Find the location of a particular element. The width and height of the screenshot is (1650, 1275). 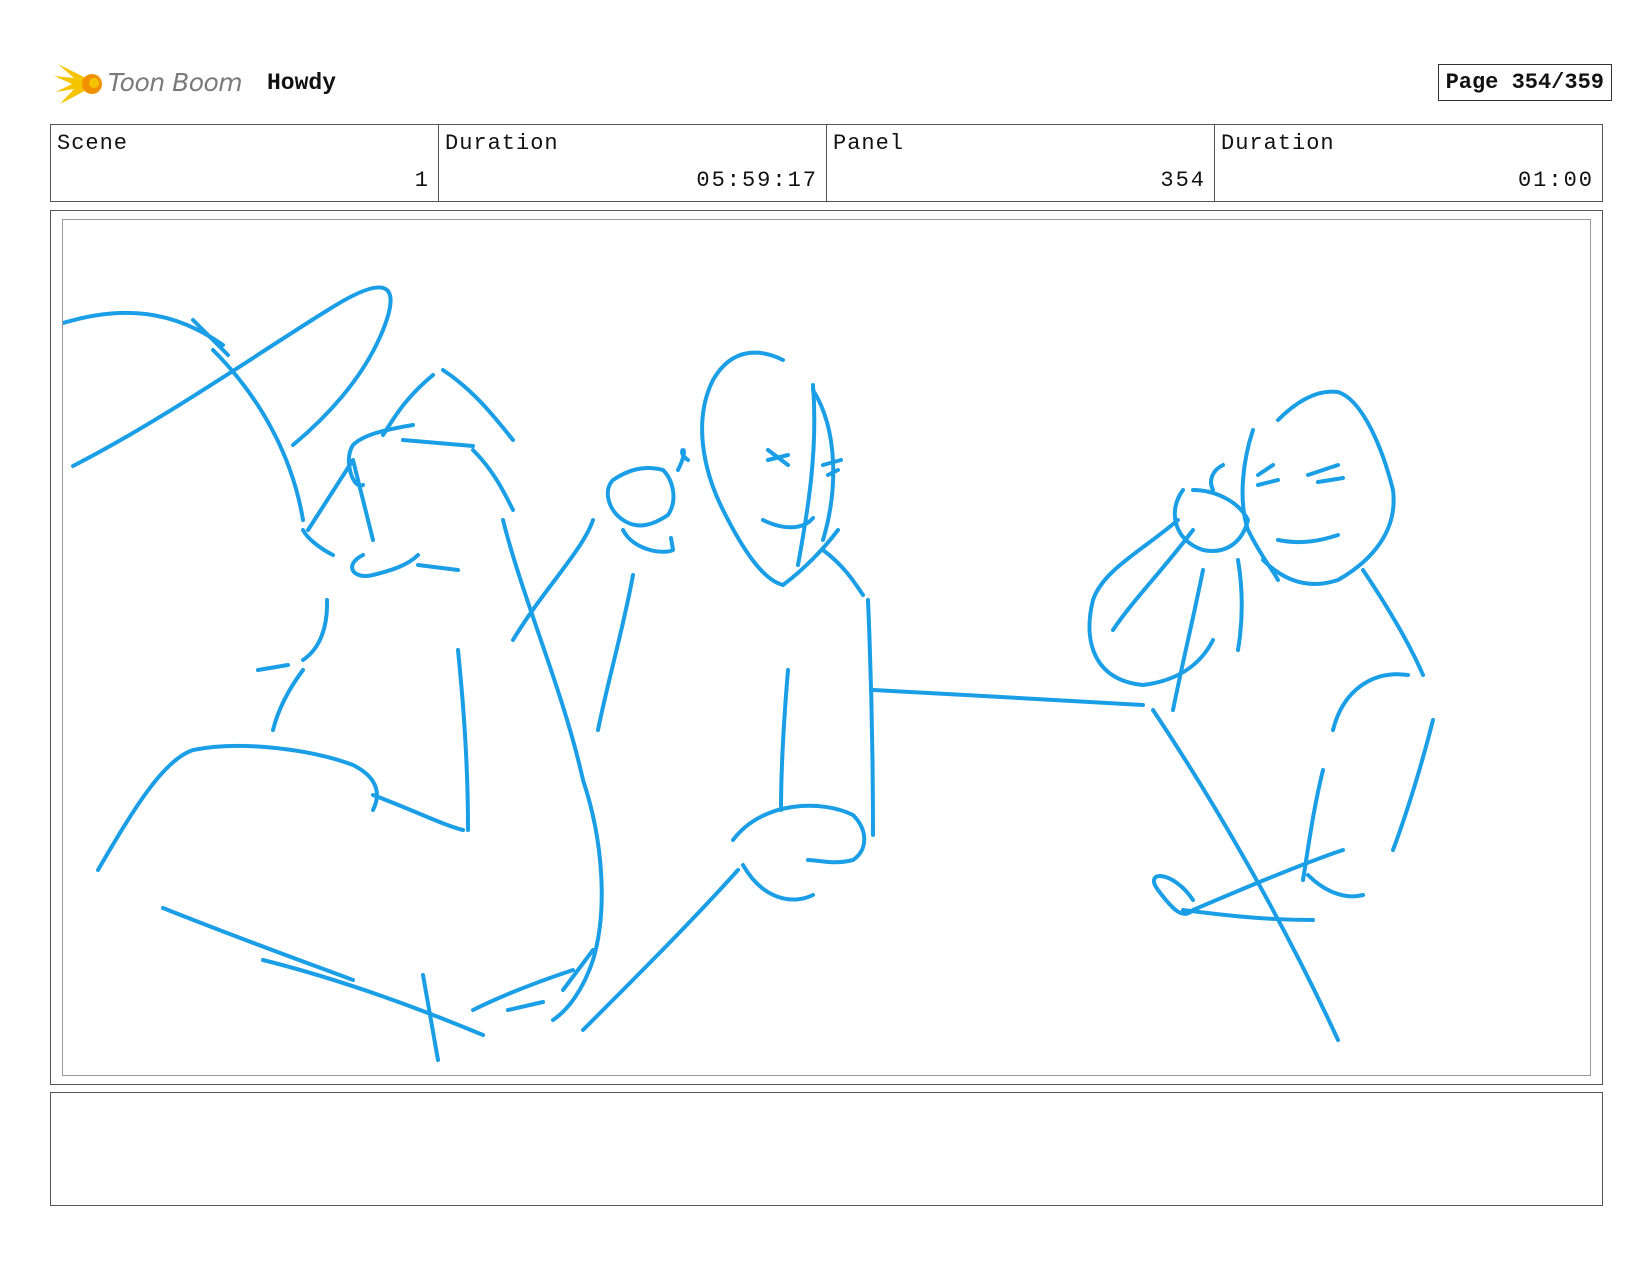

panel-notes-box is located at coordinates (826, 1149).